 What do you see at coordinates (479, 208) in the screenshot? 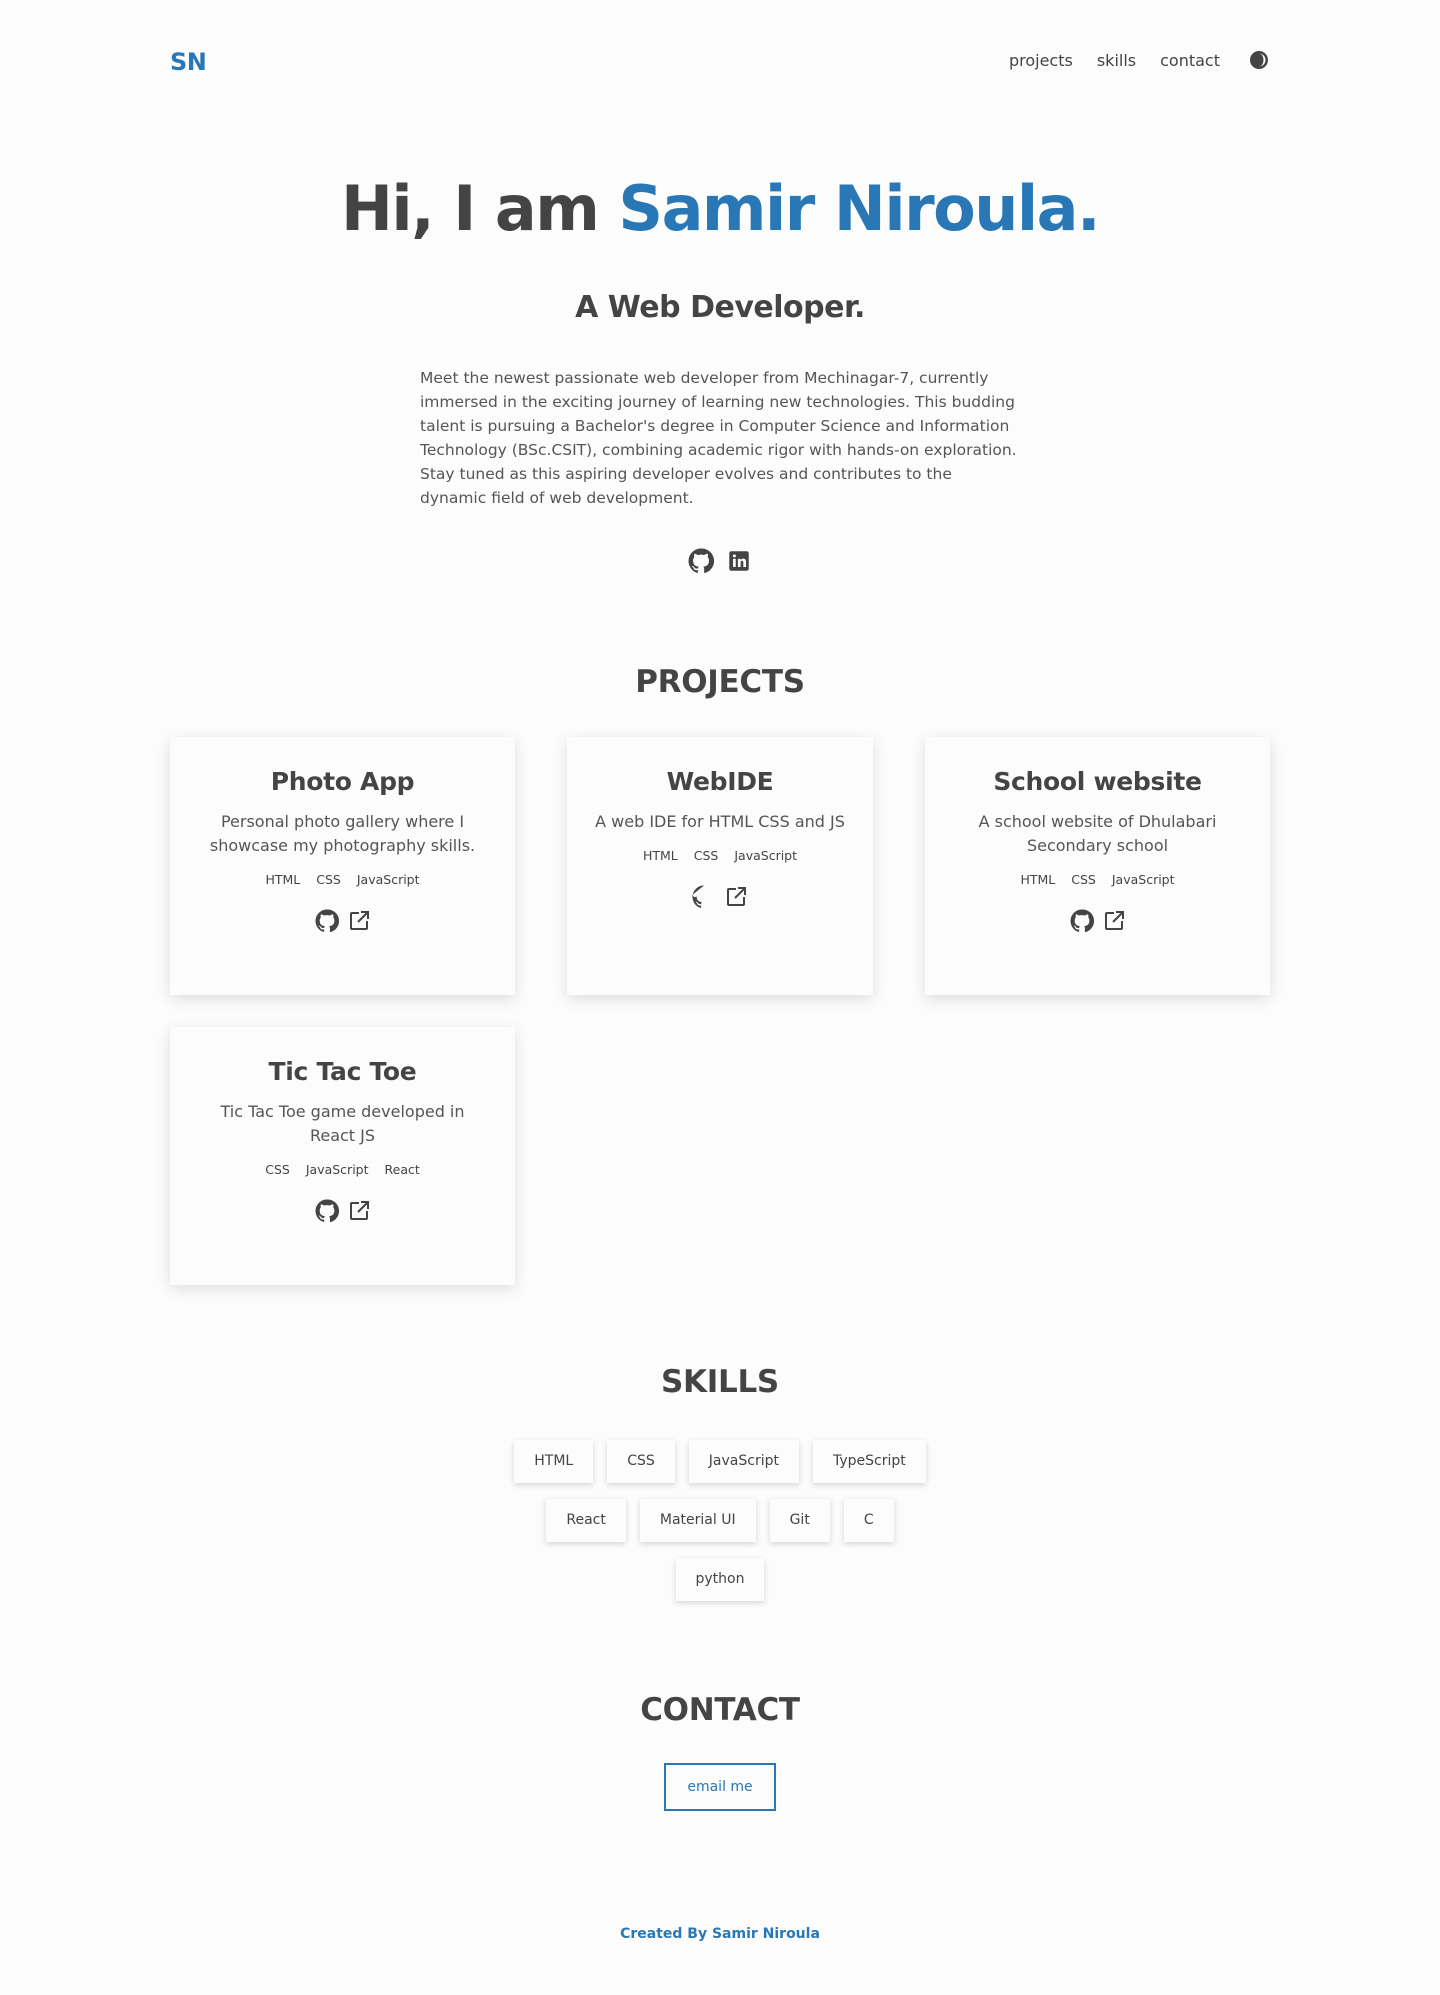
I see `hero-greeting: Hi, I am` at bounding box center [479, 208].